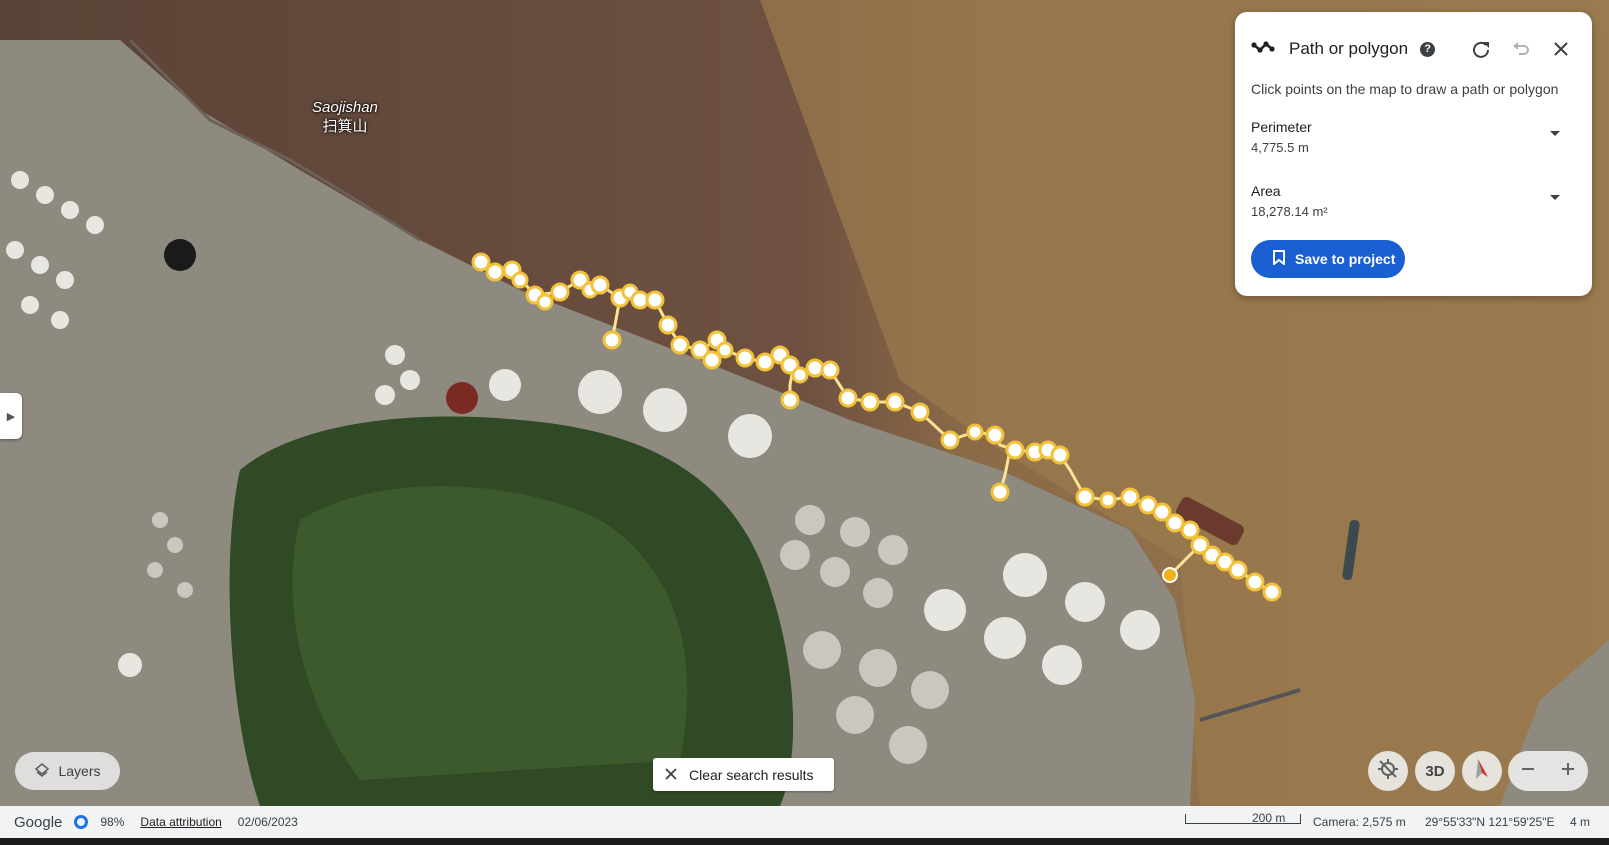 This screenshot has width=1609, height=845. I want to click on bookmark-icon, so click(1279, 259).